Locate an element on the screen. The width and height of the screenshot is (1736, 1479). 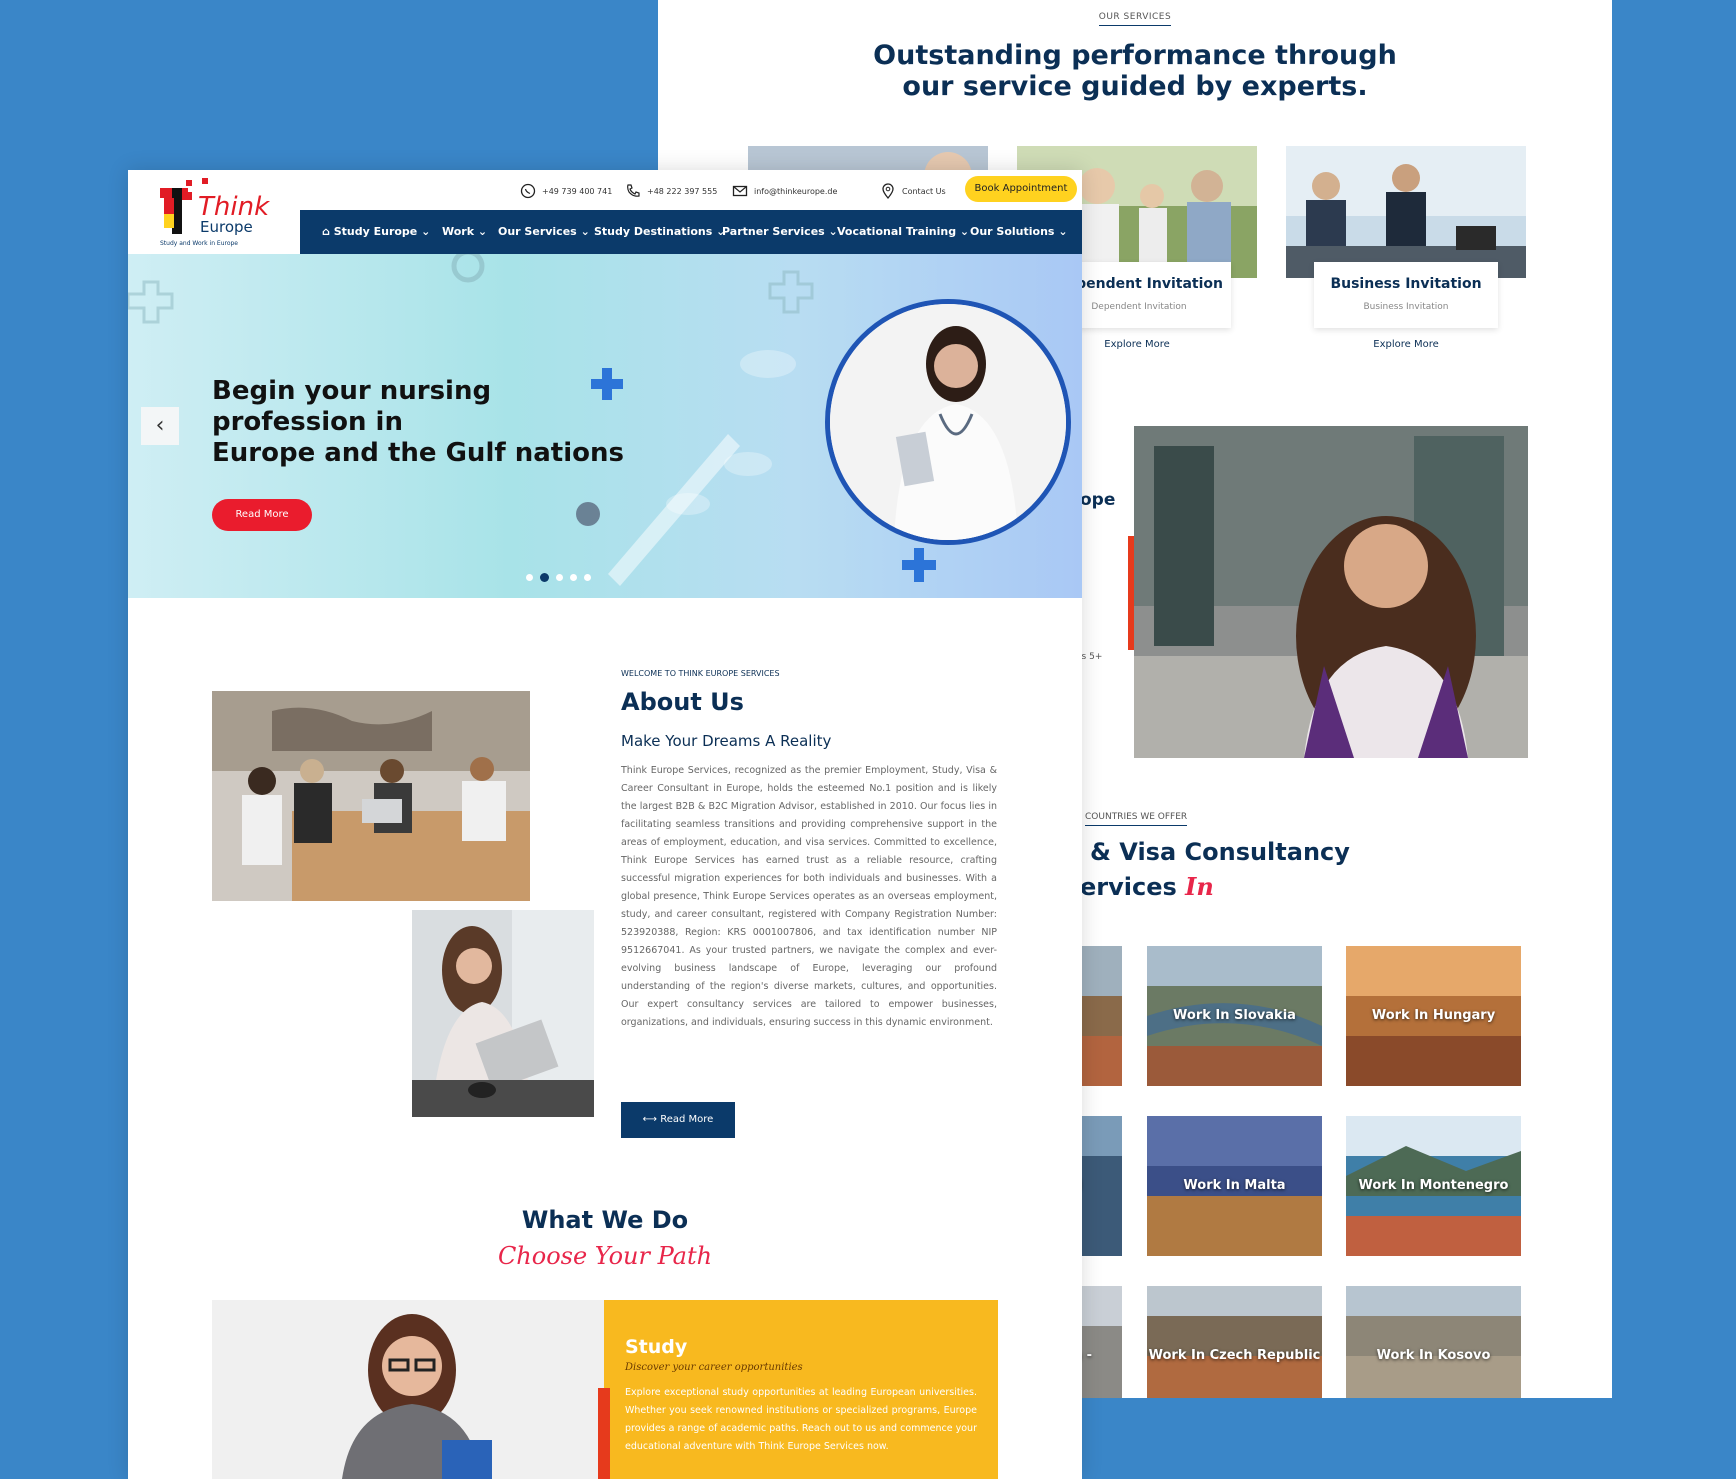
country-tile-label: Work In Montenegro is located at coordinates (1433, 1185).